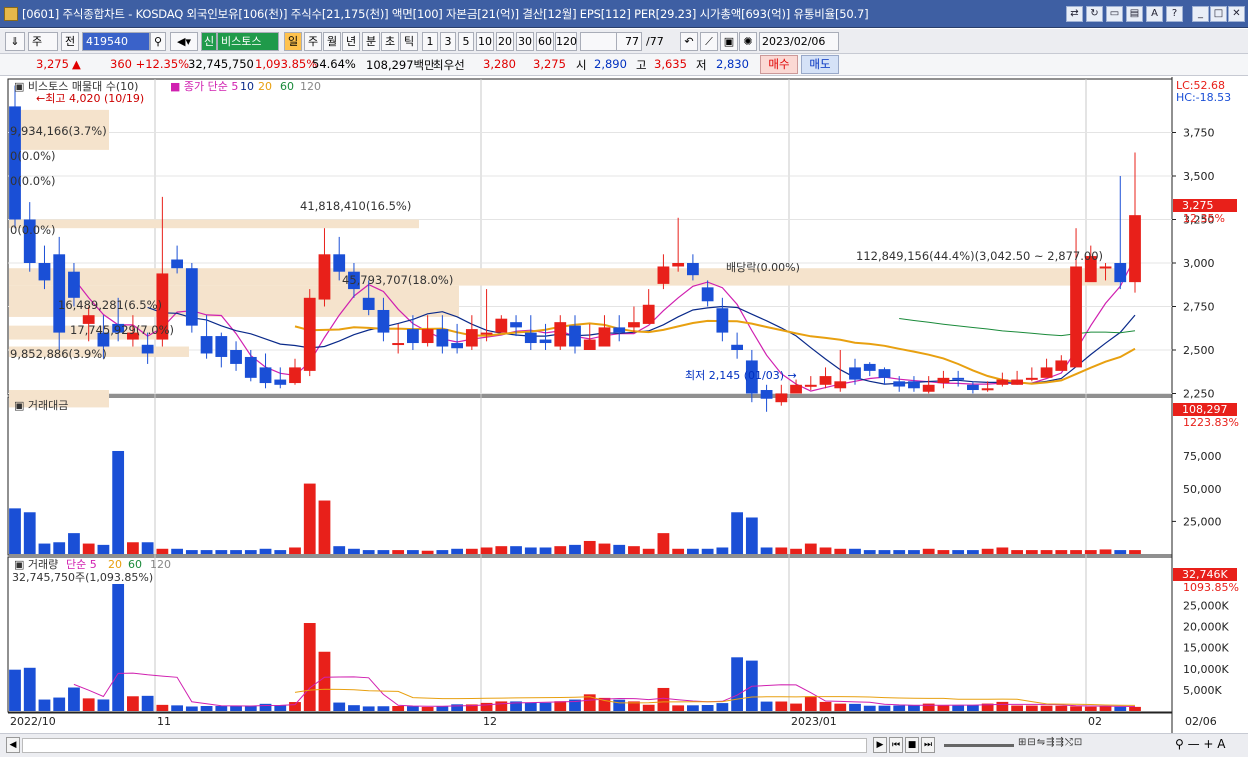 This screenshot has height=757, width=1248. What do you see at coordinates (880, 745) in the screenshot?
I see `scroll-right-icon: ▶` at bounding box center [880, 745].